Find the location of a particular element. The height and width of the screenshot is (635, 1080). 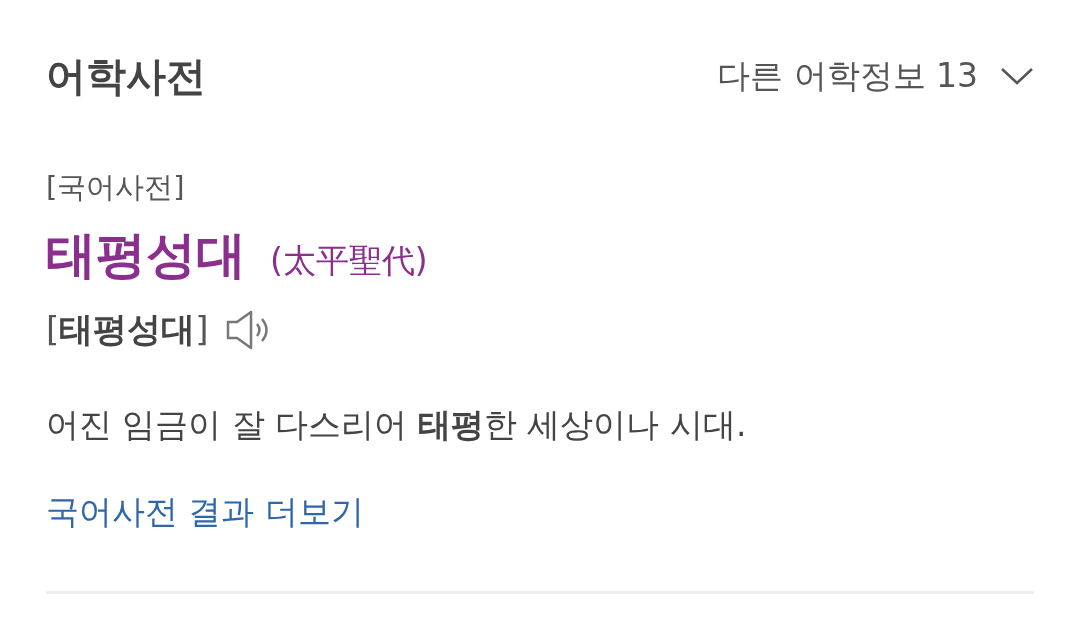

definition-text: 어진 임금이 잘 다스리어 태평한 세상이나 시대. is located at coordinates (397, 425).